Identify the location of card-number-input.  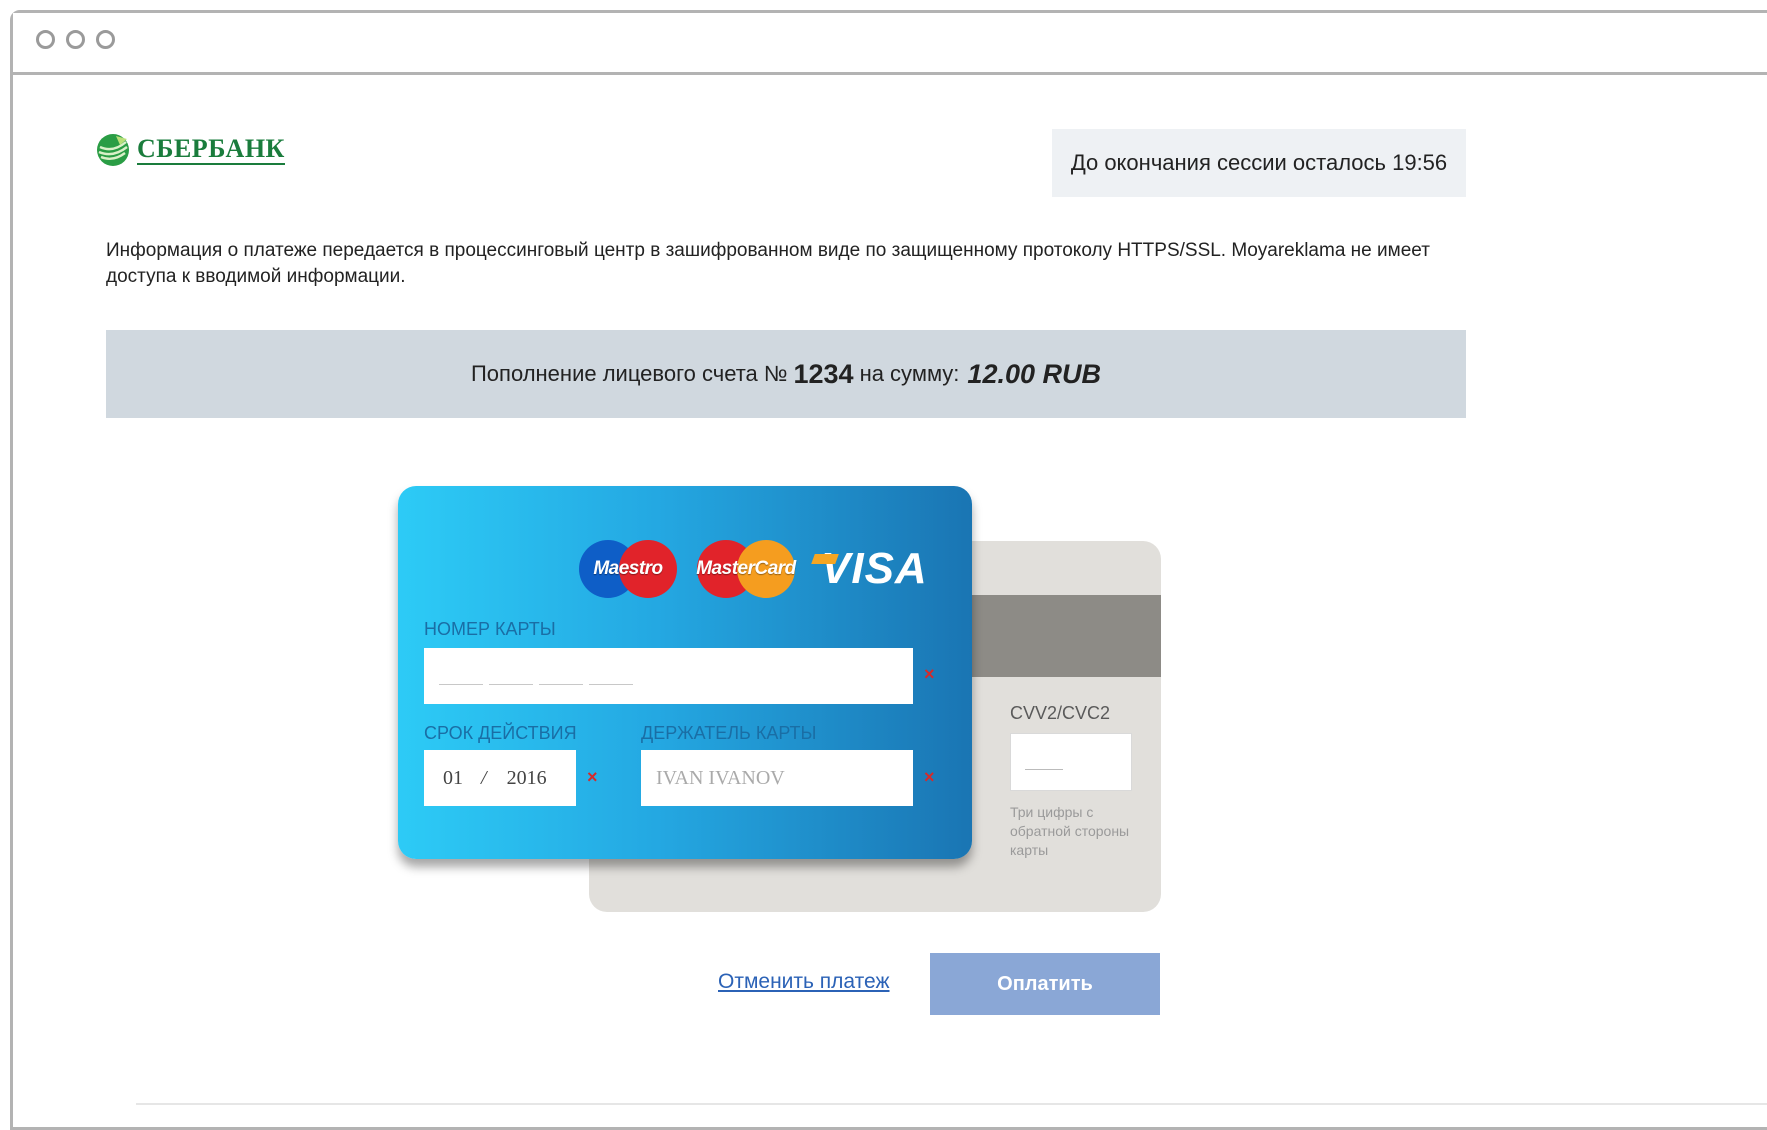
(668, 676).